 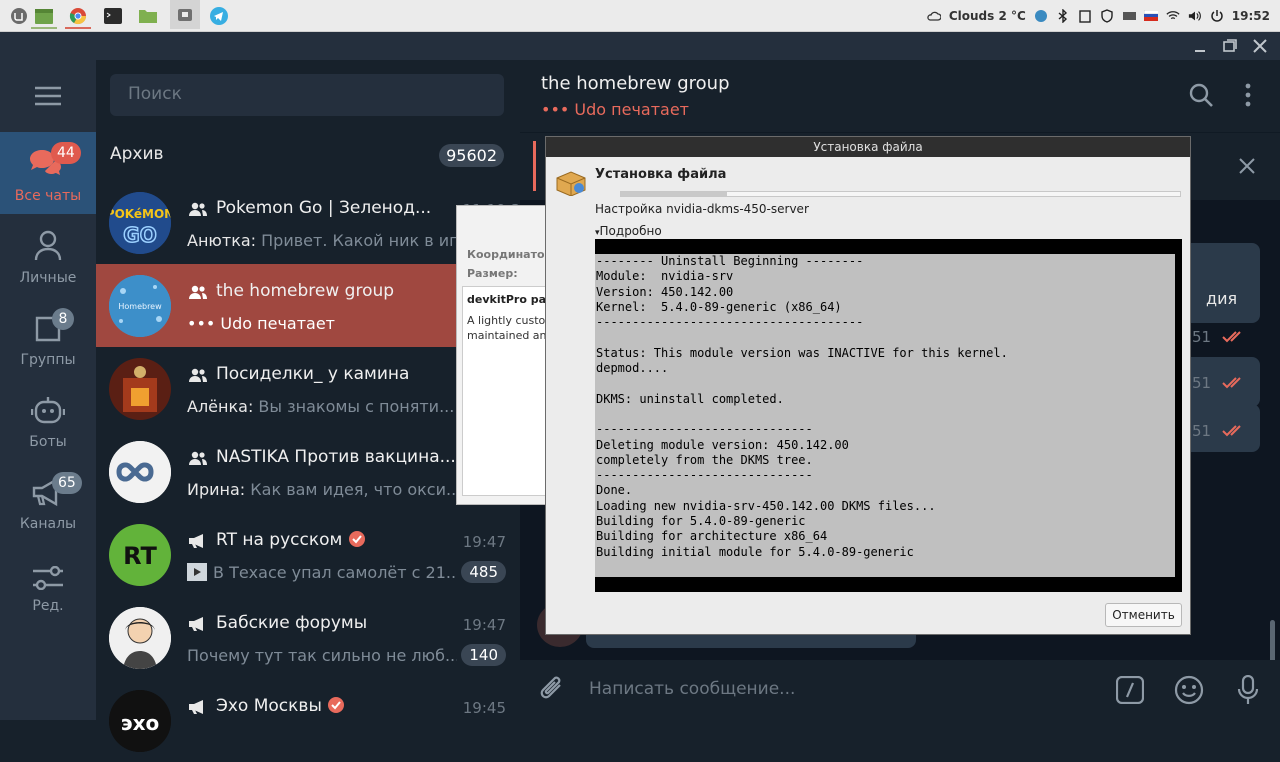 What do you see at coordinates (628, 231) in the screenshot?
I see `details-expander: ▾Подробно` at bounding box center [628, 231].